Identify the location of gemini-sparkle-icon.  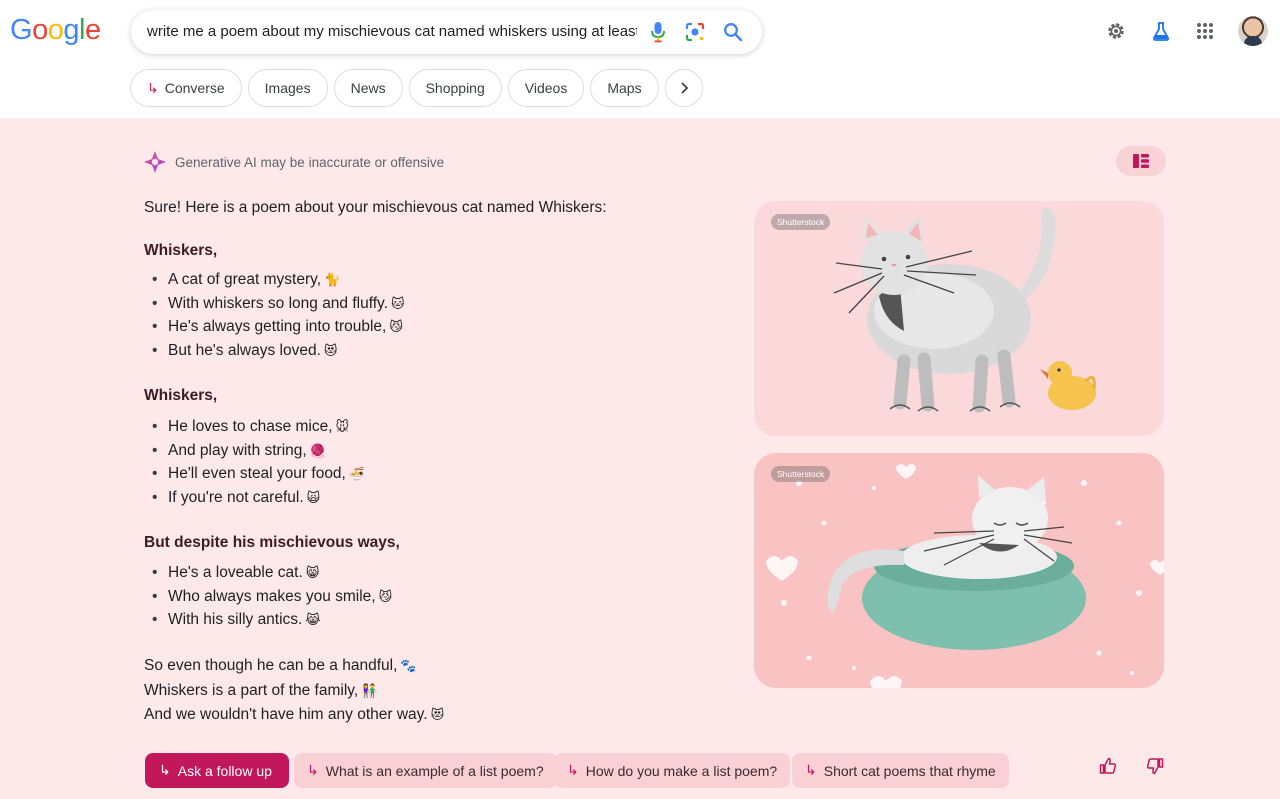
(155, 162).